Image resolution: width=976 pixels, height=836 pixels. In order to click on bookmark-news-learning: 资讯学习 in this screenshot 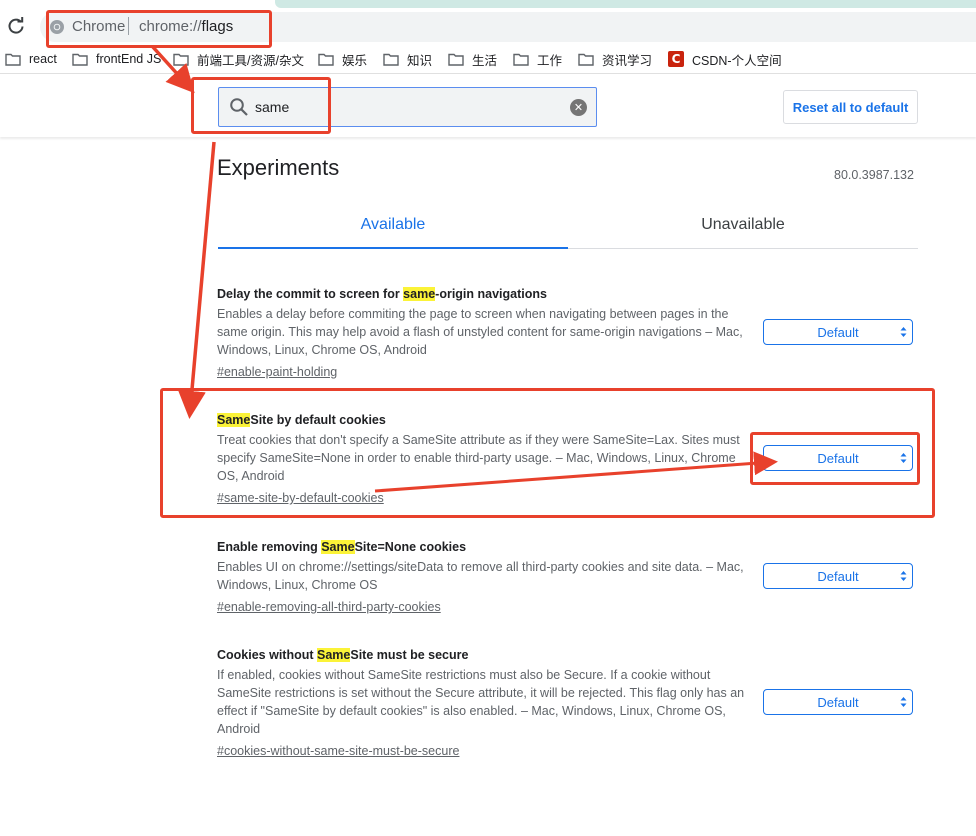, I will do `click(615, 59)`.